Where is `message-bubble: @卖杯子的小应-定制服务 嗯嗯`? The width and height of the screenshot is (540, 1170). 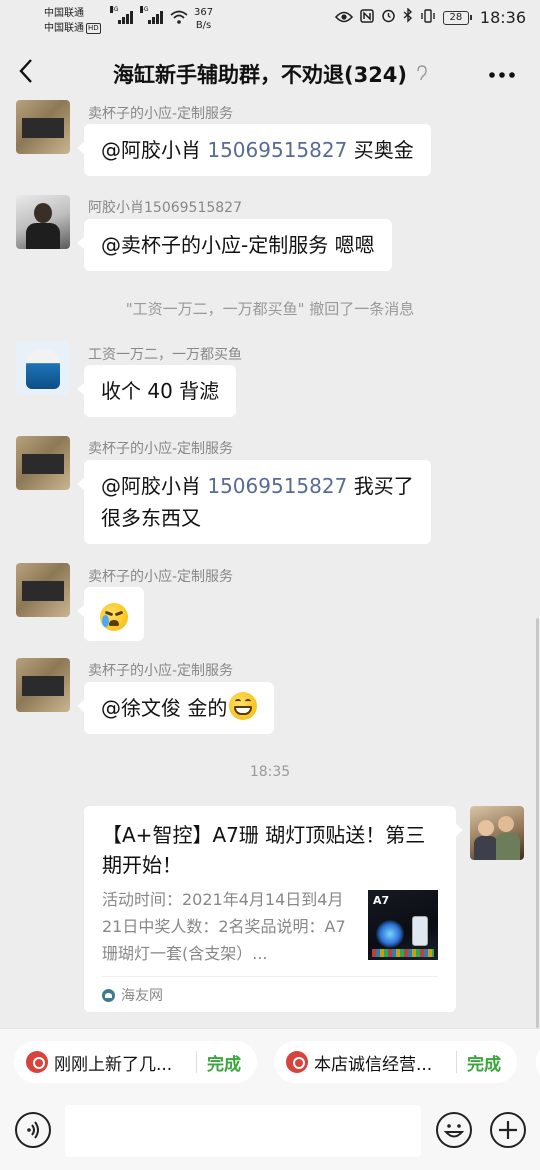
message-bubble: @卖杯子的小应-定制服务 嗯嗯 is located at coordinates (234, 245).